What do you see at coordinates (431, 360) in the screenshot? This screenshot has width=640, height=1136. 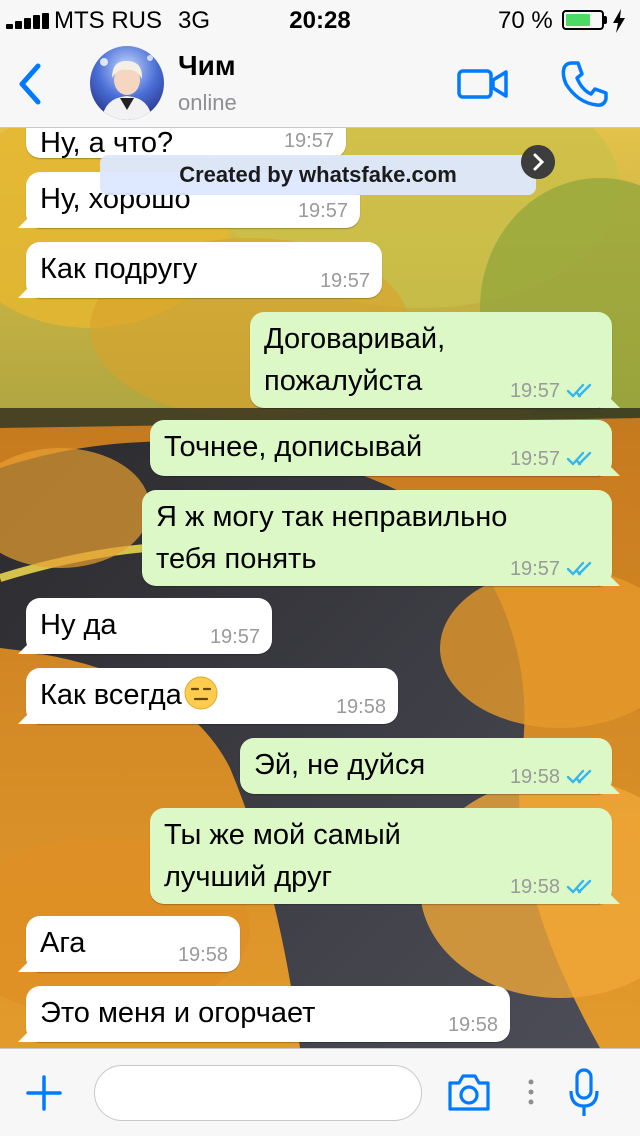 I see `outgoing-message: Договаривай, пожалуйста 19:57` at bounding box center [431, 360].